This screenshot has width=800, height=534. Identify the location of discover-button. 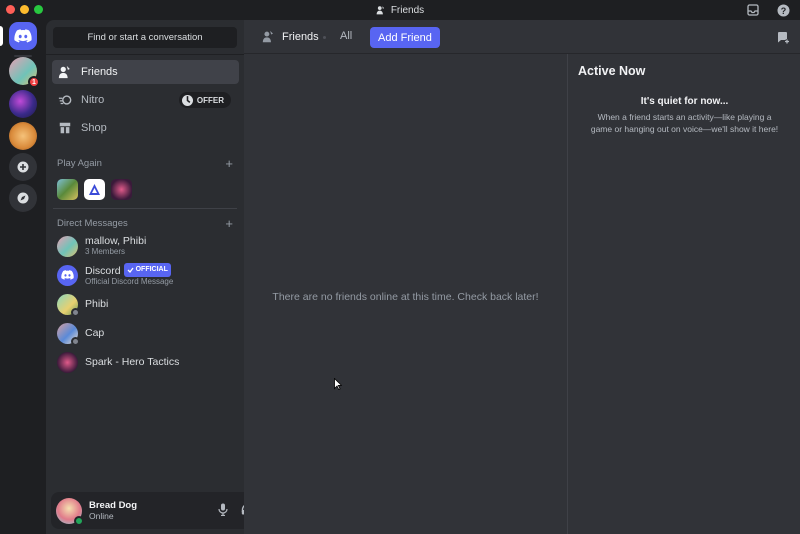
(23, 198).